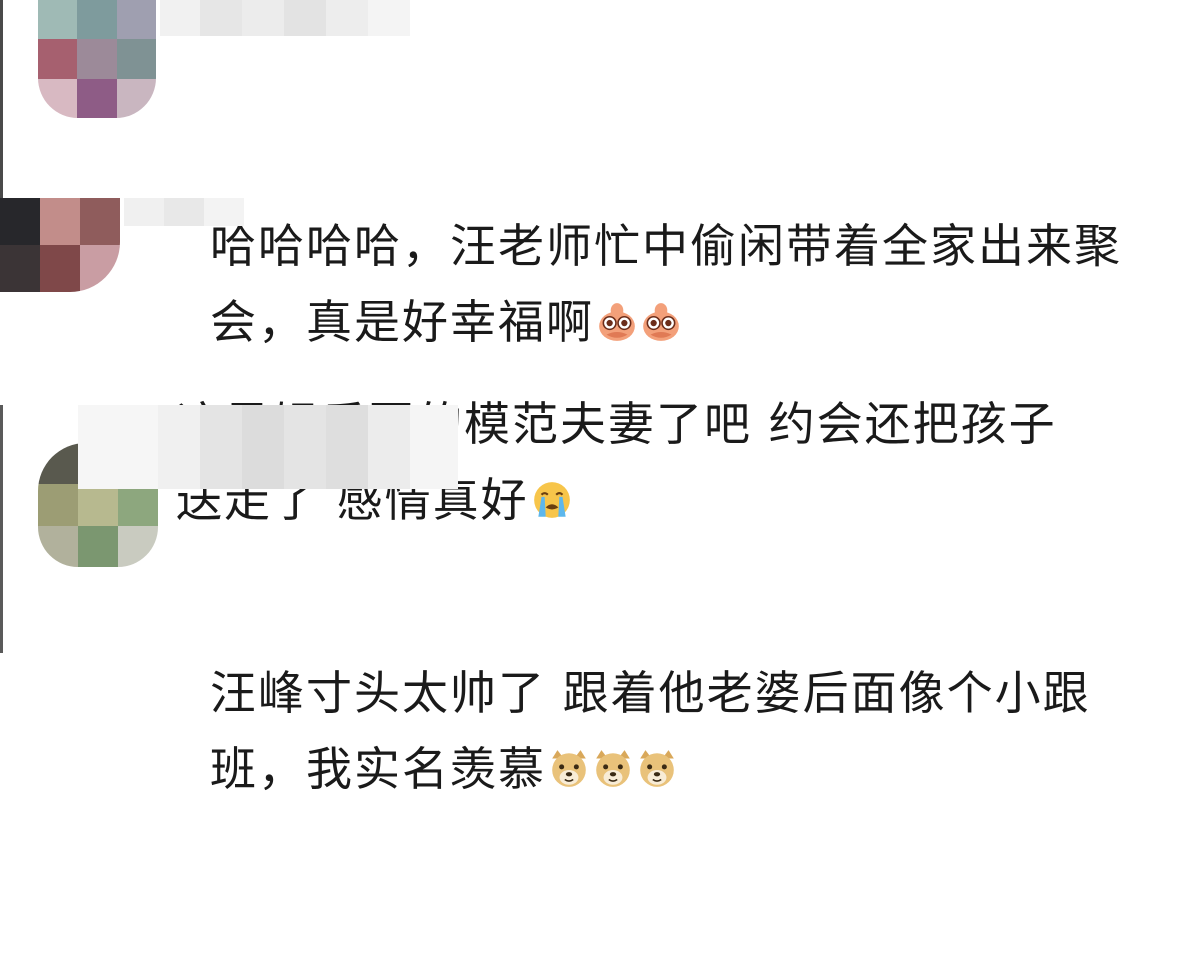 The image size is (1200, 959). What do you see at coordinates (378, 769) in the screenshot?
I see `comment-line: 班，我实名羡慕` at bounding box center [378, 769].